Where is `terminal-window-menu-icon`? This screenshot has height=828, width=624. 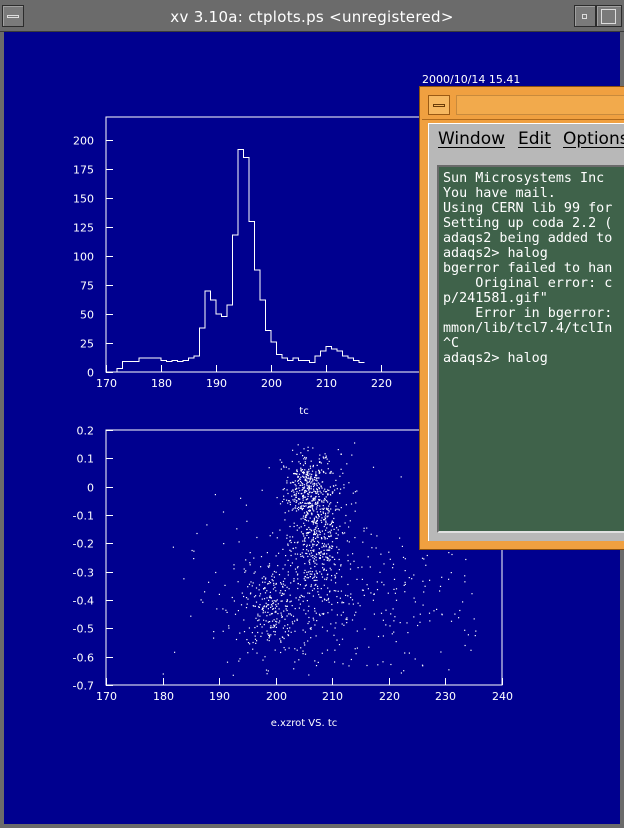
terminal-window-menu-icon is located at coordinates (439, 105).